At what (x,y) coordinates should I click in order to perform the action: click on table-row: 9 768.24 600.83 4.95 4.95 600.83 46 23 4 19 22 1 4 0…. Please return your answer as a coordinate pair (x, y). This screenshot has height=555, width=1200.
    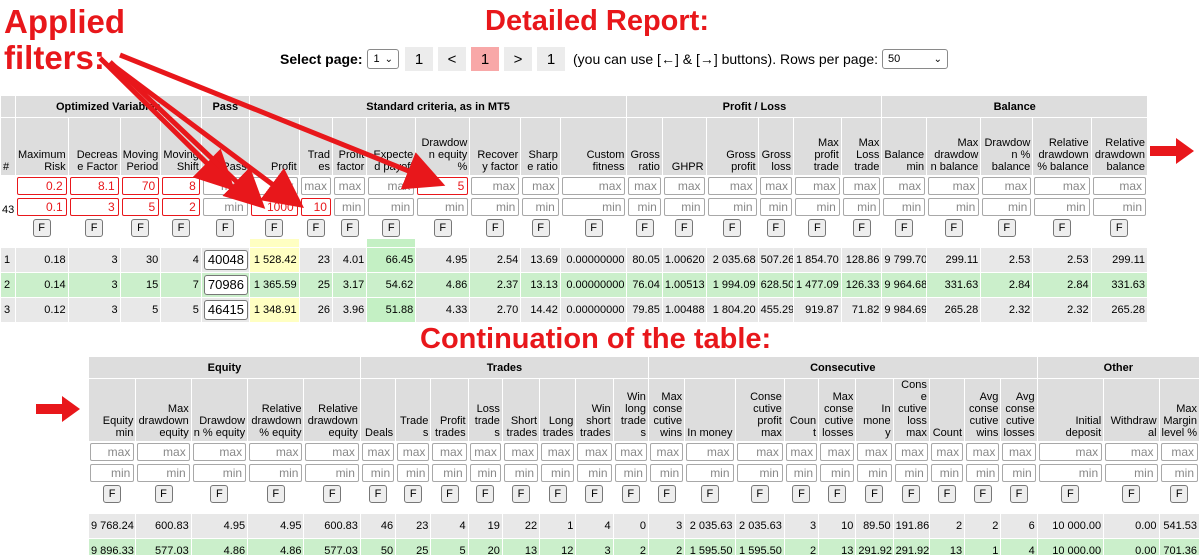
    Looking at the image, I should click on (643, 526).